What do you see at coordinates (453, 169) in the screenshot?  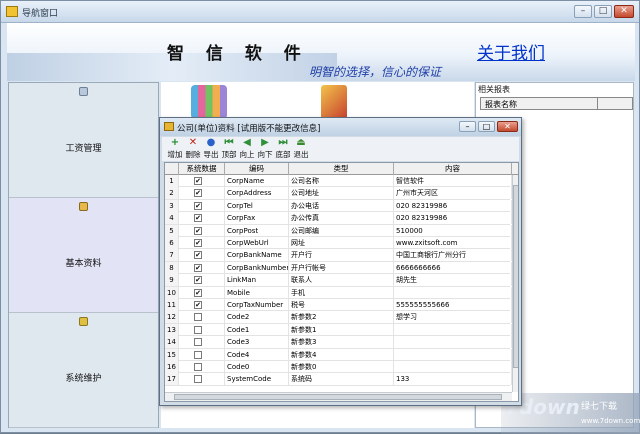 I see `column-content: 内容` at bounding box center [453, 169].